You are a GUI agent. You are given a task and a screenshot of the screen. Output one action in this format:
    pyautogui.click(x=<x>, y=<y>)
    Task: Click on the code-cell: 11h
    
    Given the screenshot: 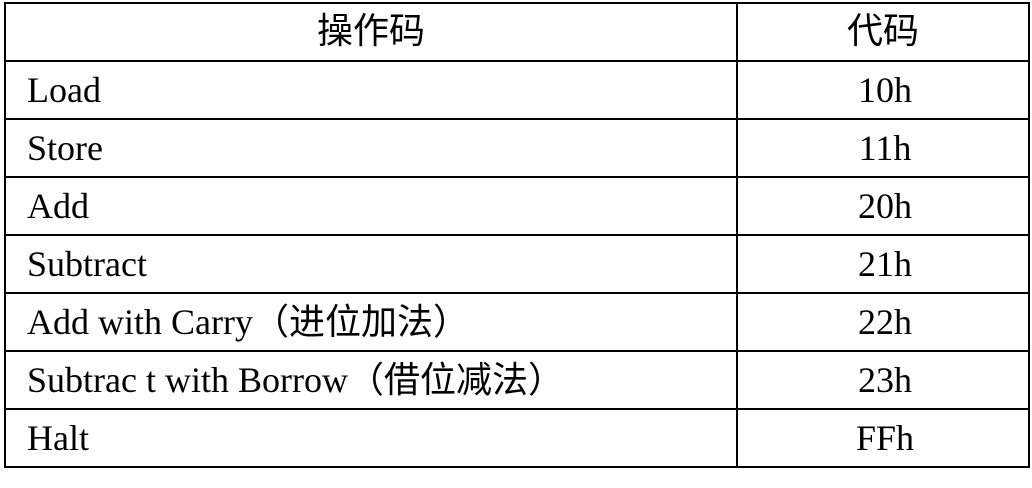 What is the action you would take?
    pyautogui.click(x=883, y=148)
    